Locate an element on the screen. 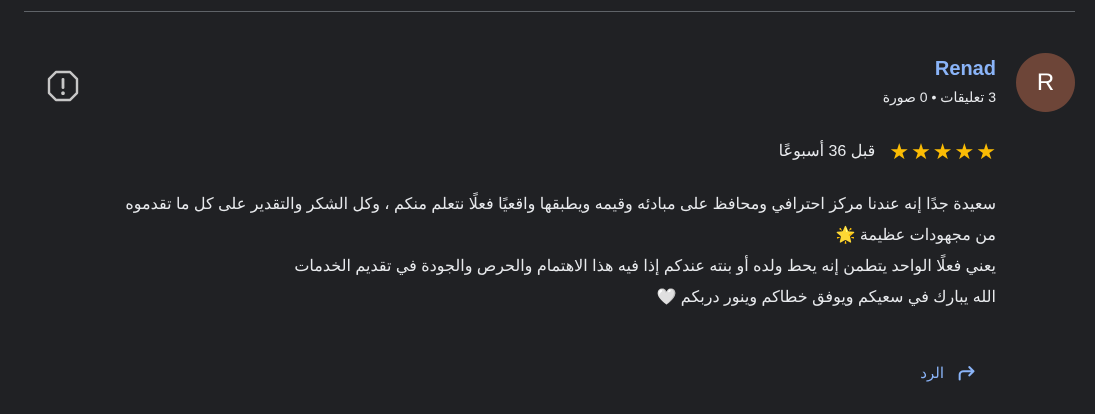  report-icon is located at coordinates (63, 86).